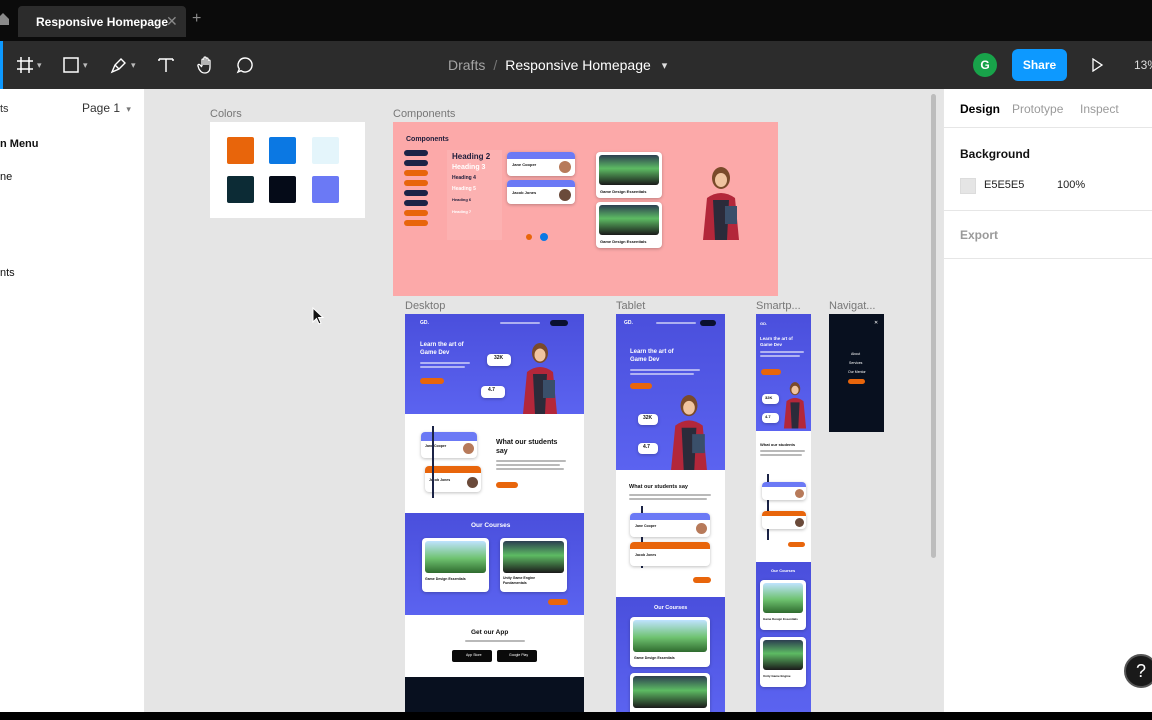 The image size is (1152, 720). Describe the element at coordinates (1143, 65) in the screenshot. I see `zoom-level: 13%` at that location.